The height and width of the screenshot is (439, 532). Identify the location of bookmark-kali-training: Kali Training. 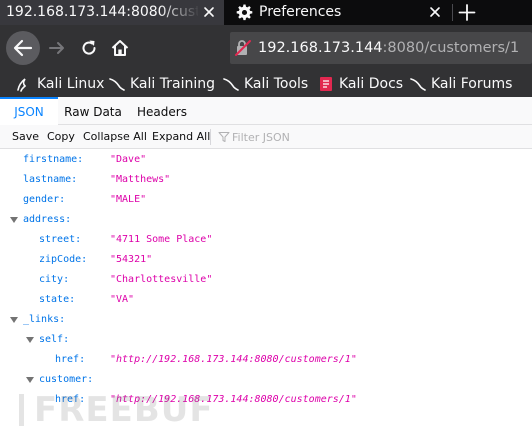
(162, 84).